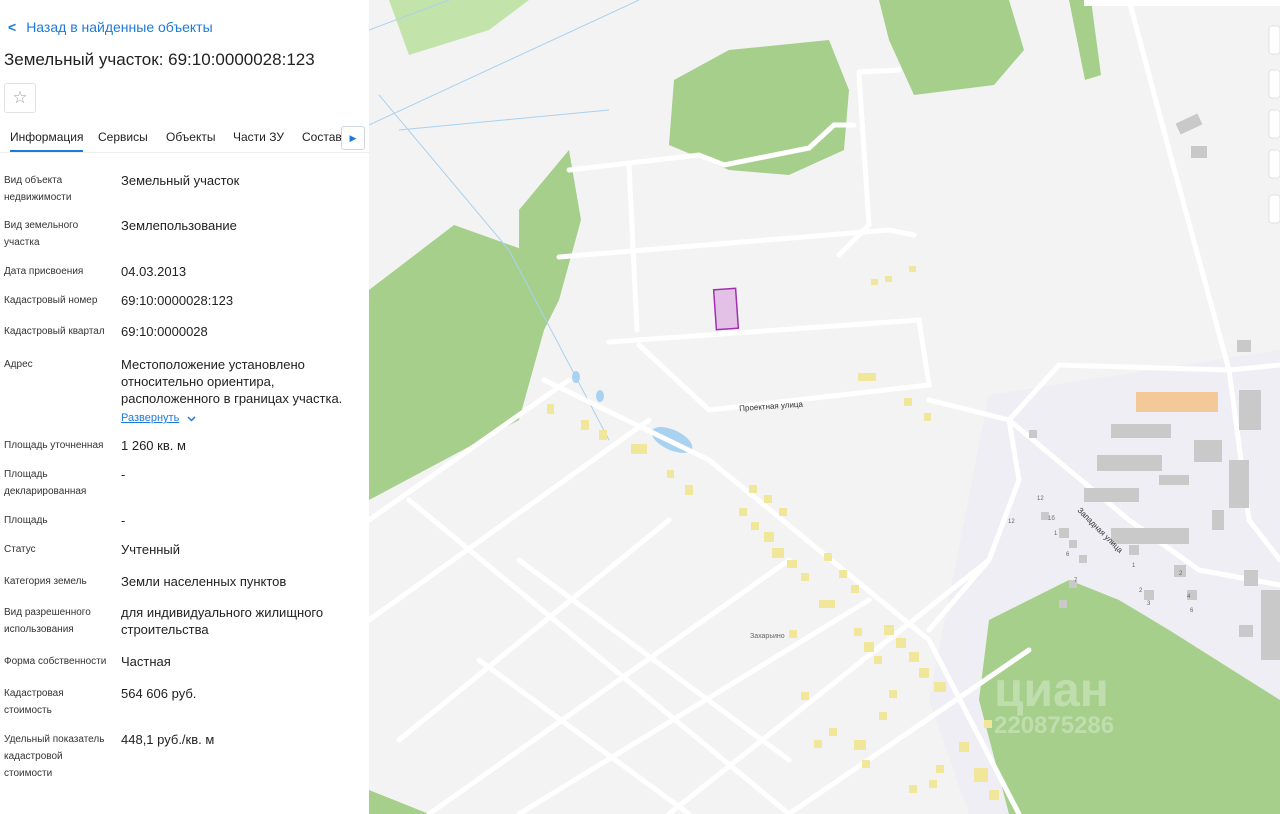  I want to click on field-value: 1 260 кв. м, so click(153, 445).